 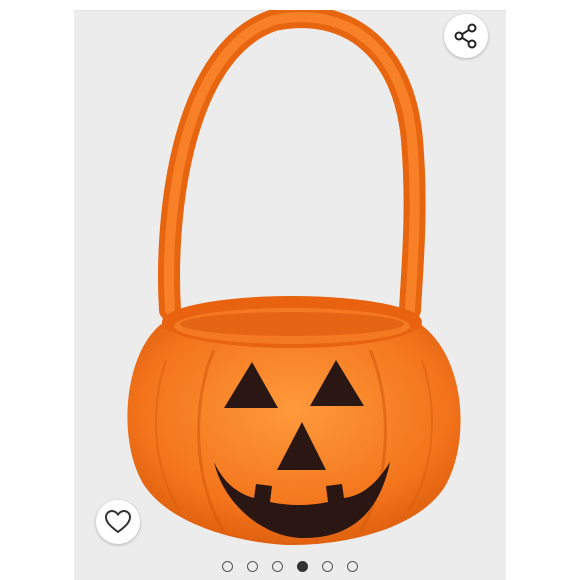 I want to click on share-button, so click(x=466, y=36).